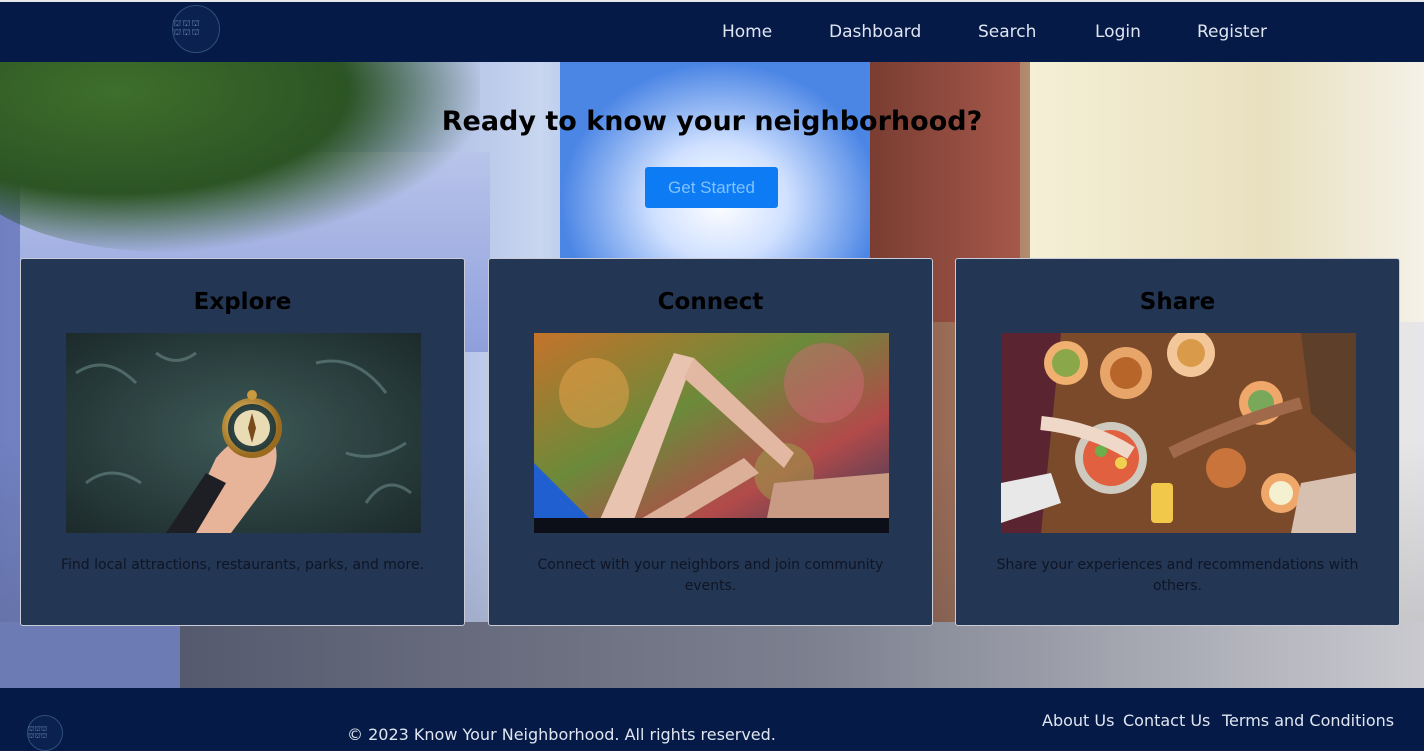  Describe the element at coordinates (875, 32) in the screenshot. I see `nav-dashboard-link: Dashboard` at that location.